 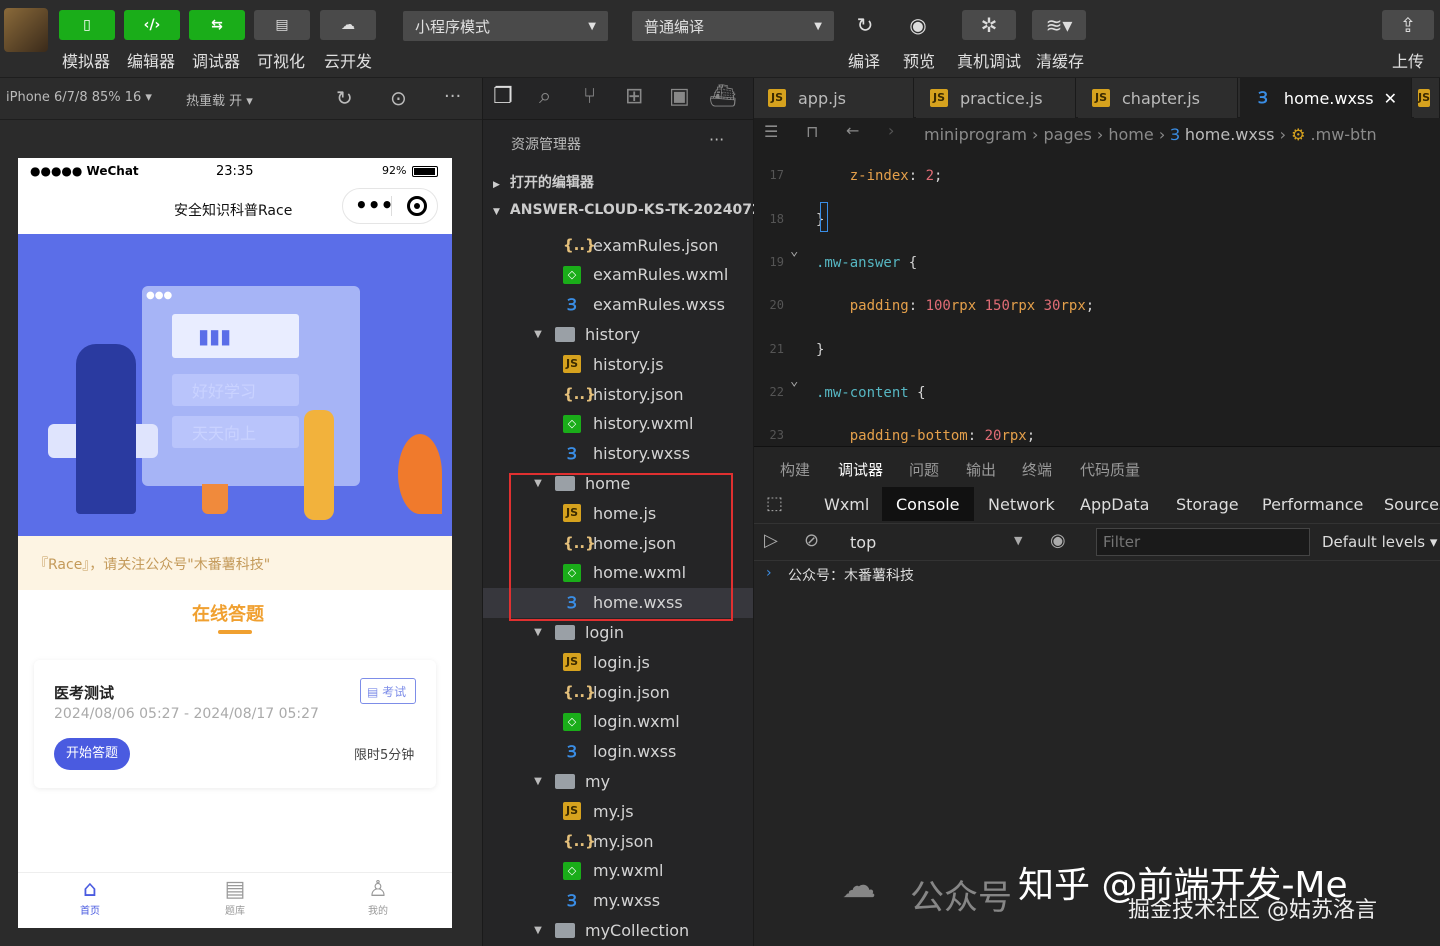 What do you see at coordinates (618, 811) in the screenshot?
I see `file-item: JS my.js` at bounding box center [618, 811].